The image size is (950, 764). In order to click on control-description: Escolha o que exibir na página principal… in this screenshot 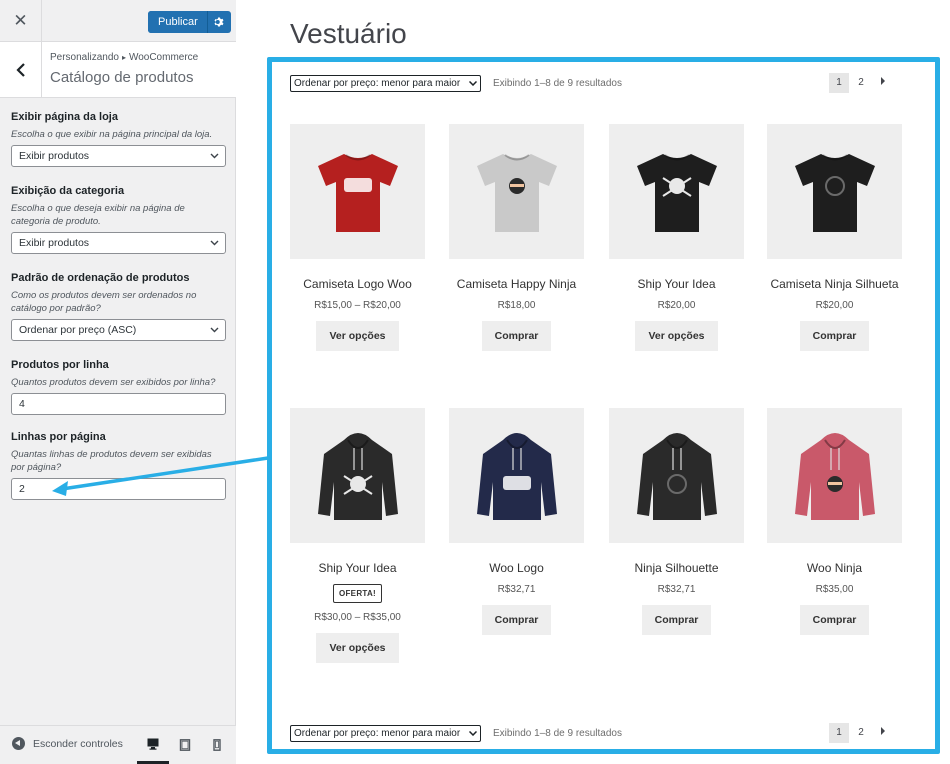, I will do `click(112, 134)`.